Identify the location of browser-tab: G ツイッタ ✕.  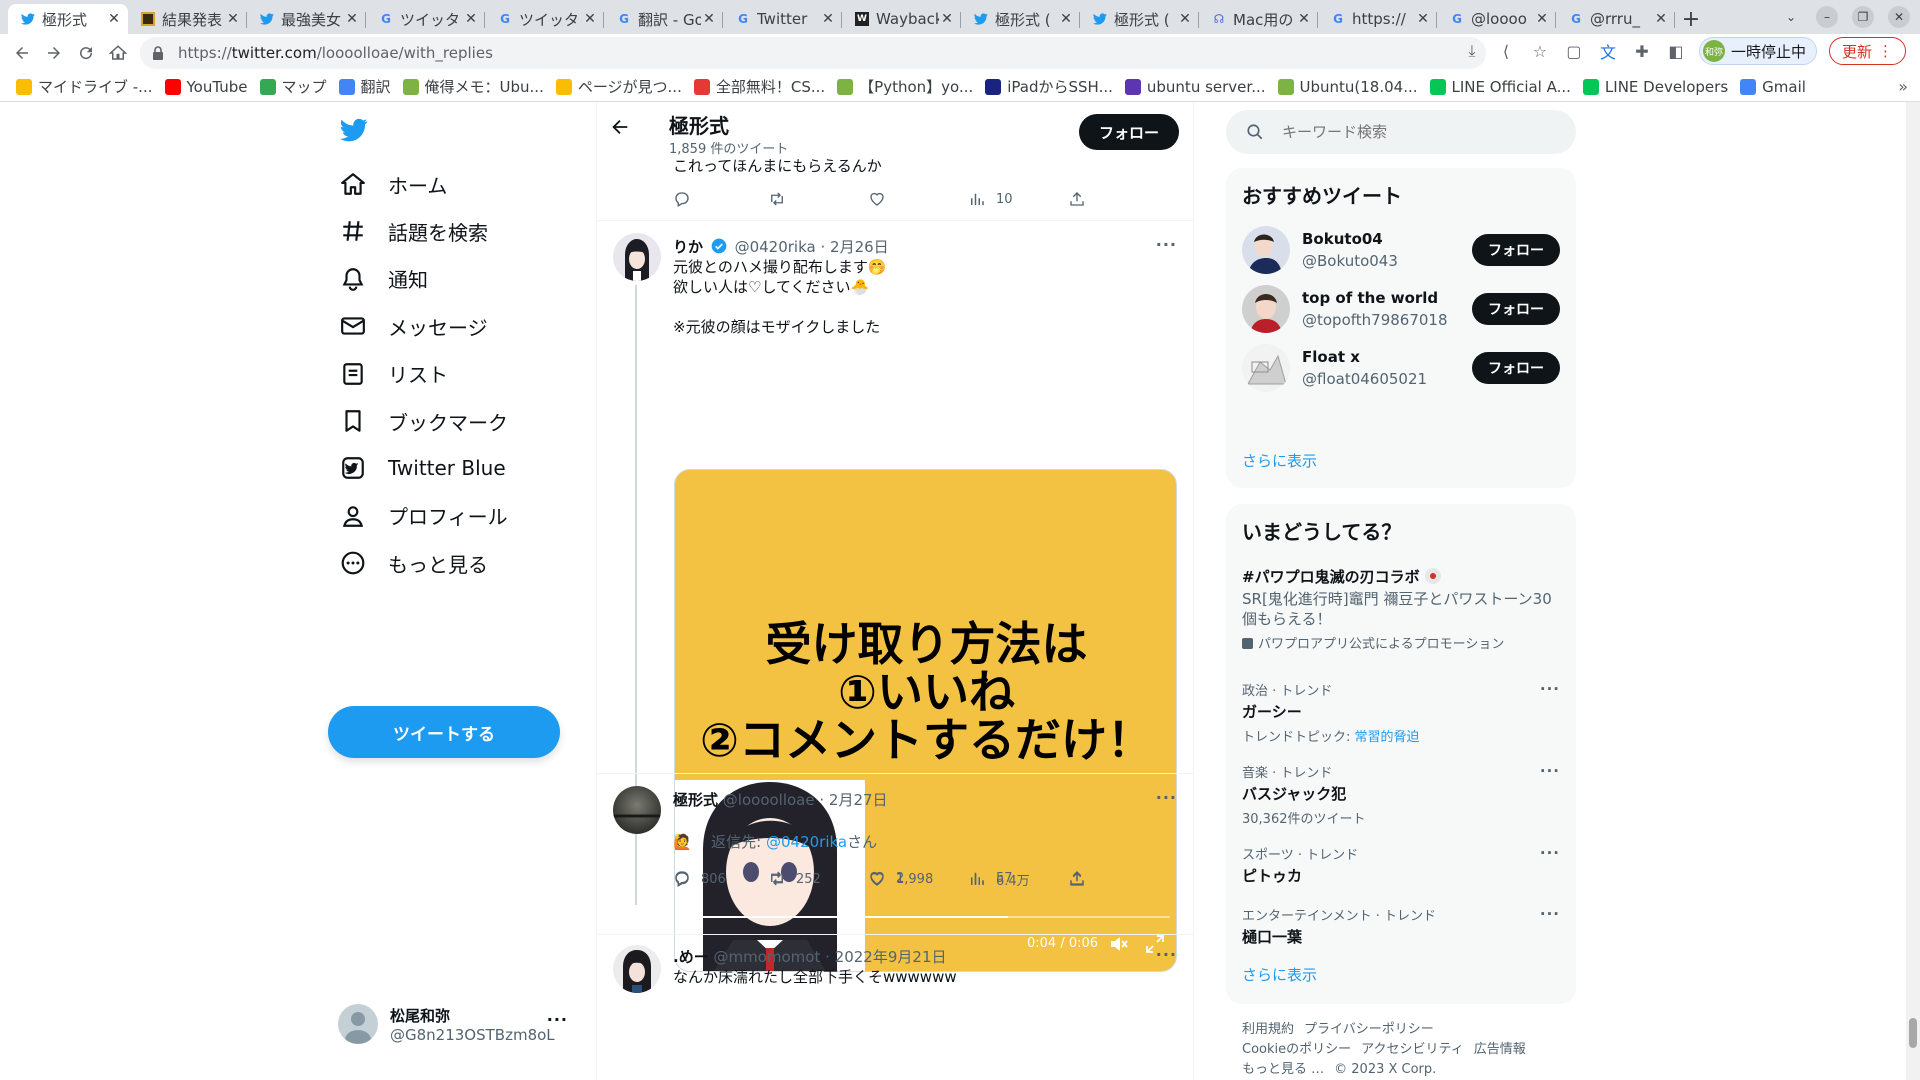
(425, 19).